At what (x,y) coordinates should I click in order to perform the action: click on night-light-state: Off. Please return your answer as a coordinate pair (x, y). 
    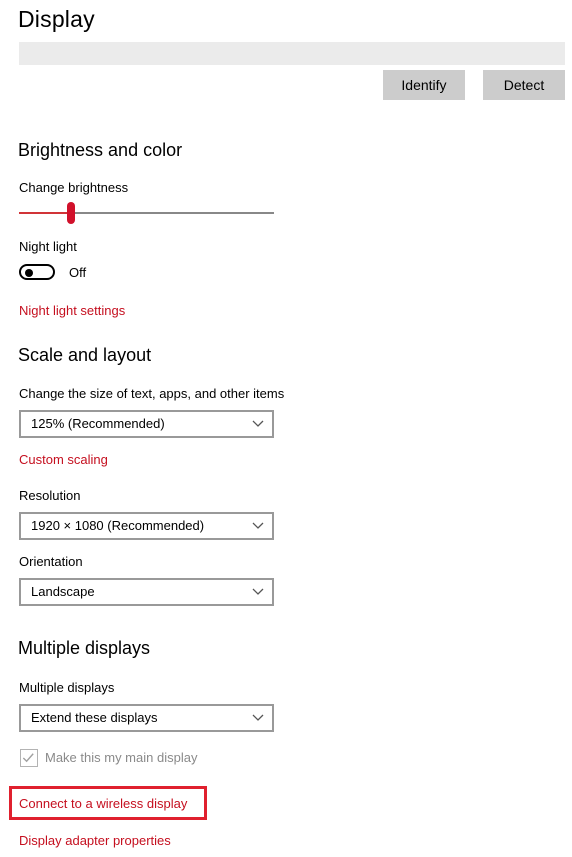
    Looking at the image, I should click on (78, 272).